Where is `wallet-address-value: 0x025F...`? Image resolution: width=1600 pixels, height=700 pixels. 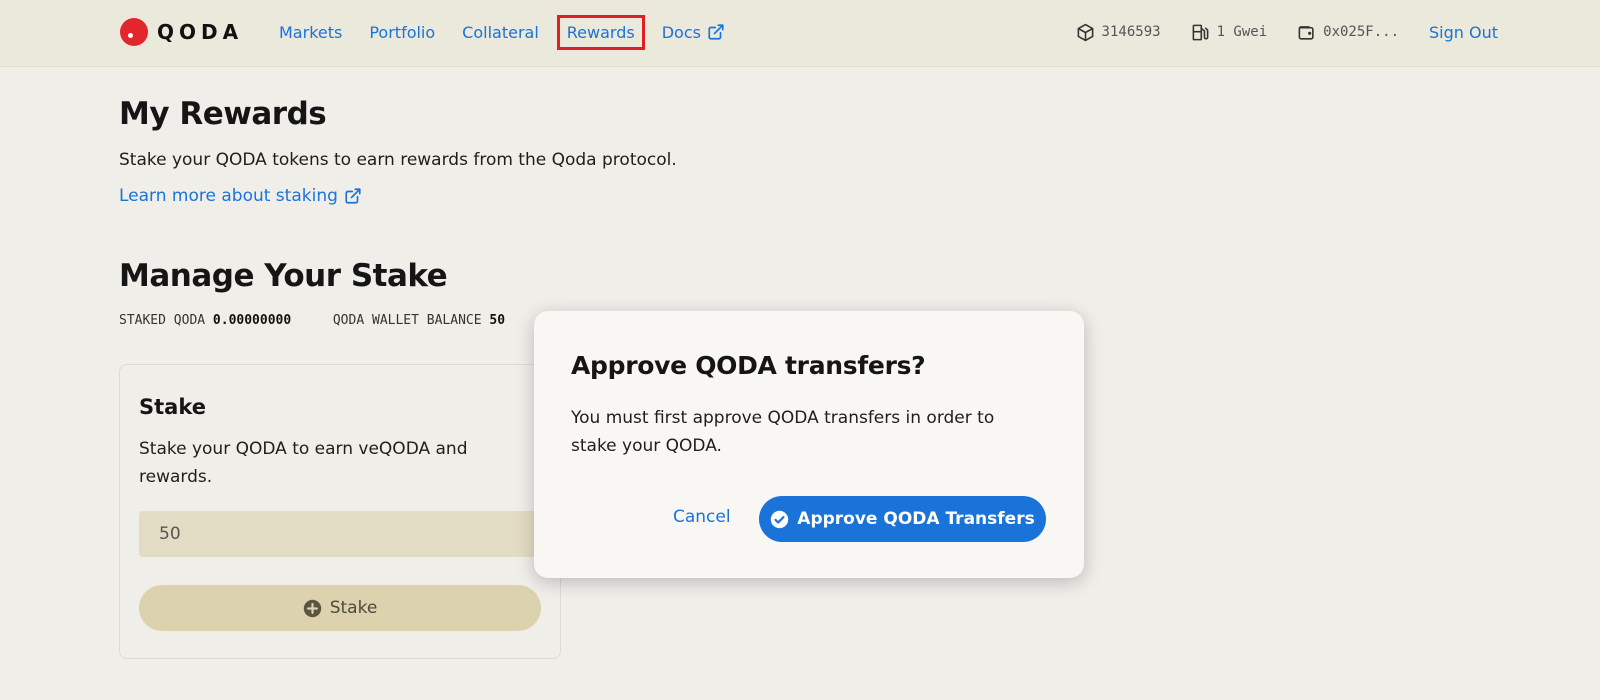
wallet-address-value: 0x025F... is located at coordinates (1361, 32).